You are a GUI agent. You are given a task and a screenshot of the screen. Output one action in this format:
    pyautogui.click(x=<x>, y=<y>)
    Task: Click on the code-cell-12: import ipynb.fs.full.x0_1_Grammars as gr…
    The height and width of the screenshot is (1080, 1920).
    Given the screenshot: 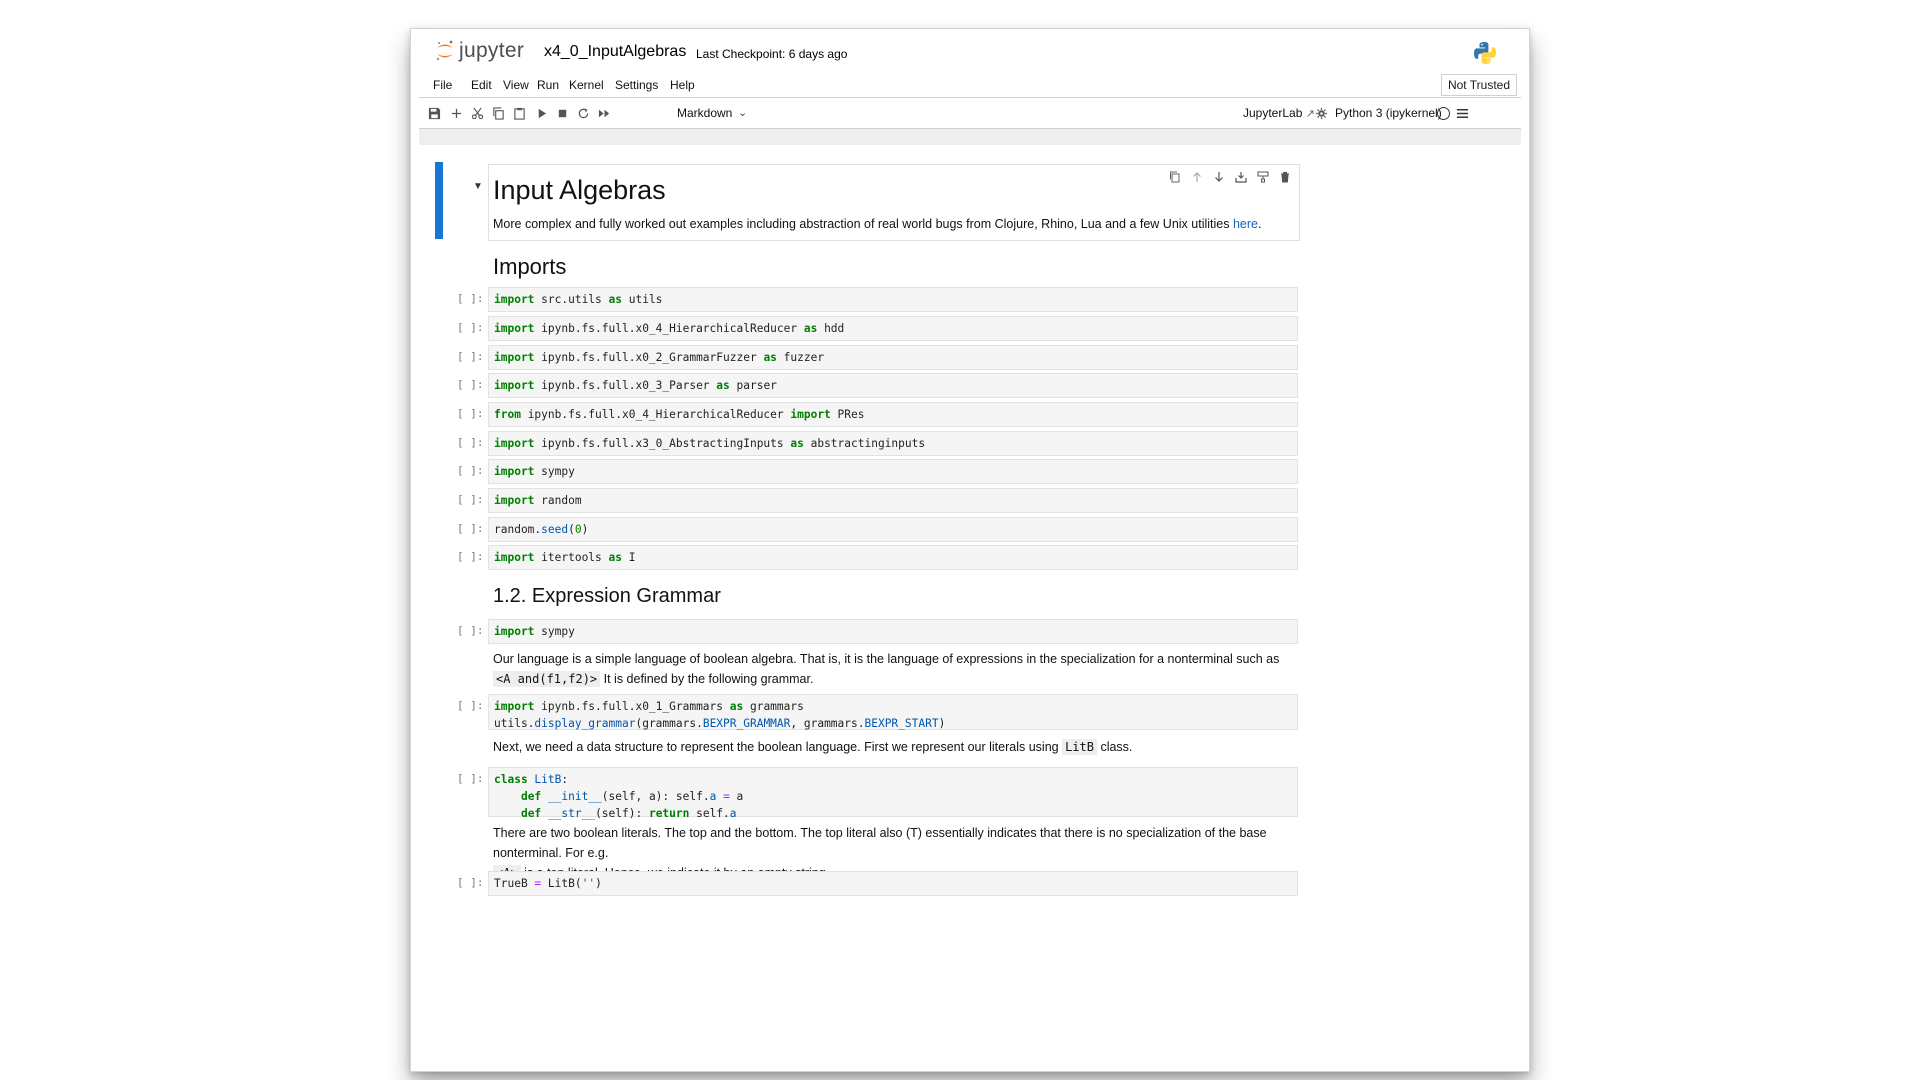 What is the action you would take?
    pyautogui.click(x=893, y=712)
    